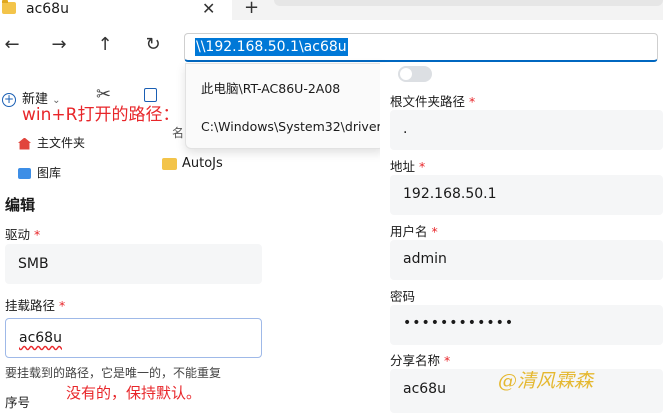  I want to click on suggestion-item: C:\Windows\System32\driver, so click(293, 126).